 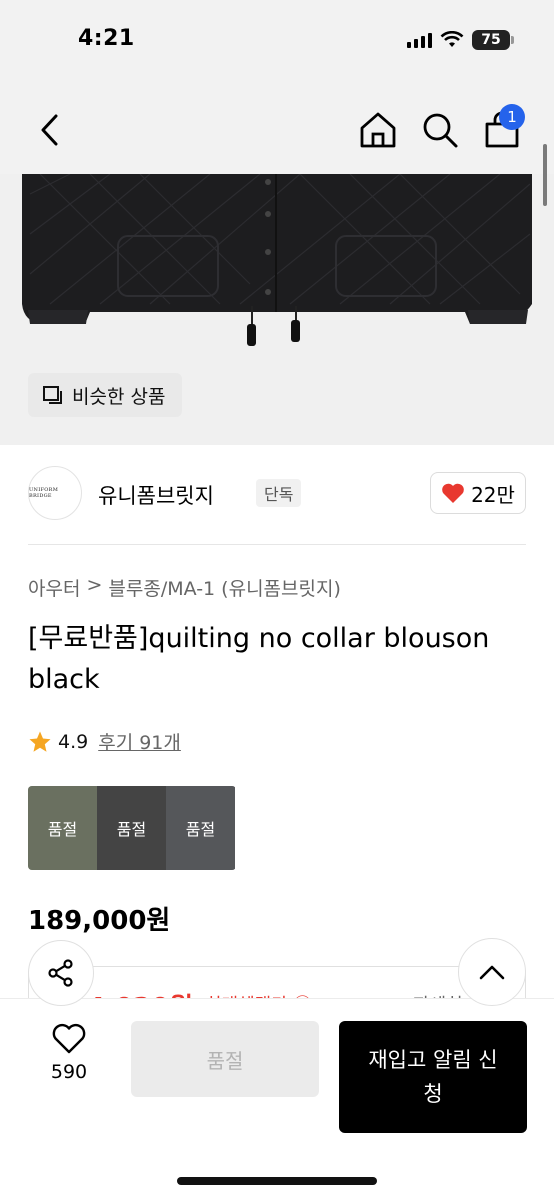 I want to click on breadcrumb: 아우터 > 블루종/MA-1 (유니폼브릿지), so click(x=184, y=587).